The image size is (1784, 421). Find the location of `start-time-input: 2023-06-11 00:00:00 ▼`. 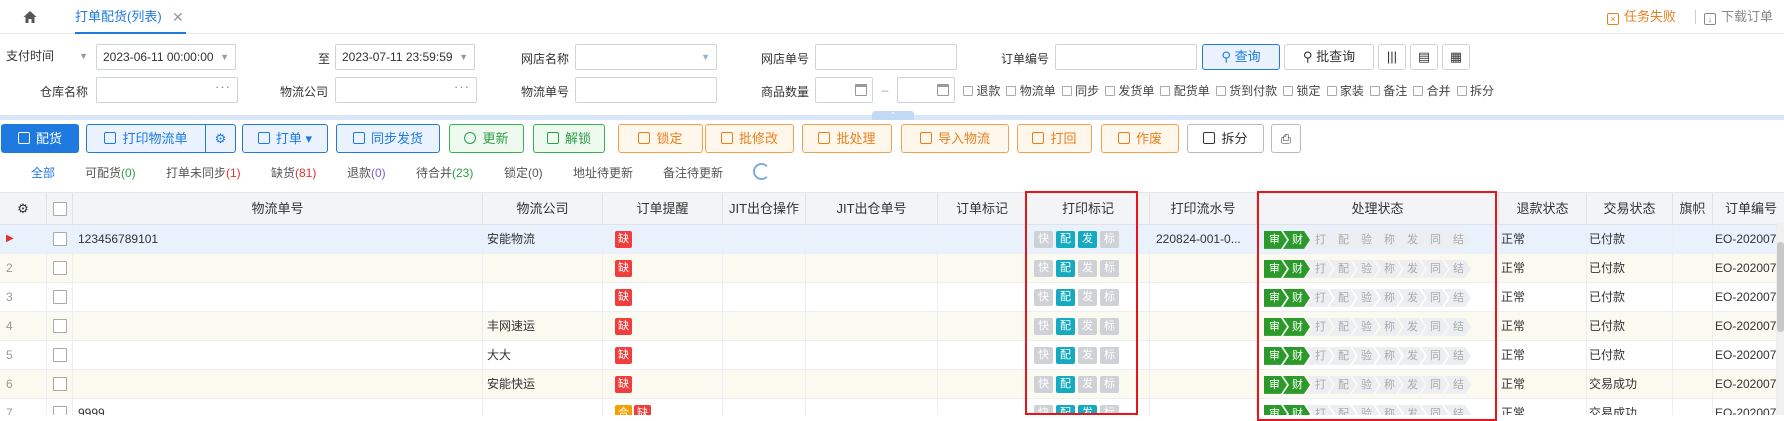

start-time-input: 2023-06-11 00:00:00 ▼ is located at coordinates (166, 57).